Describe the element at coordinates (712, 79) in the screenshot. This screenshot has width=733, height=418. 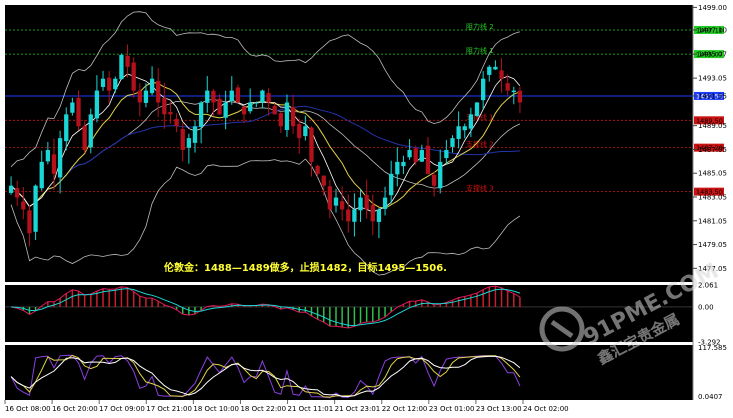
I see `price-tick-label: 1493.05` at that location.